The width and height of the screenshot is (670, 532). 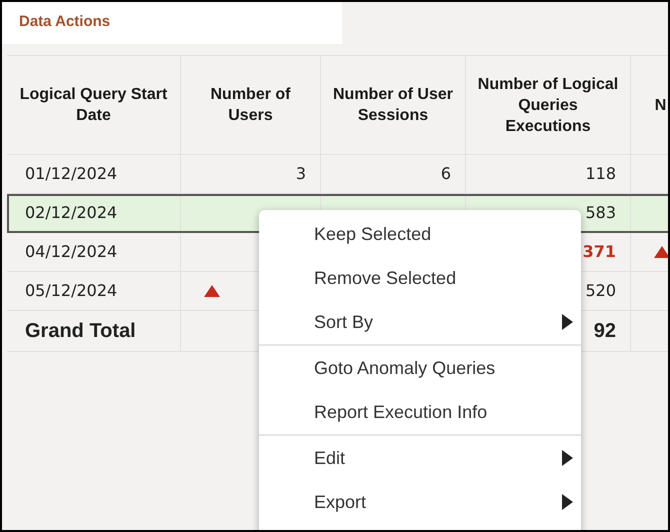 What do you see at coordinates (599, 252) in the screenshot?
I see `table-cell-text: 371` at bounding box center [599, 252].